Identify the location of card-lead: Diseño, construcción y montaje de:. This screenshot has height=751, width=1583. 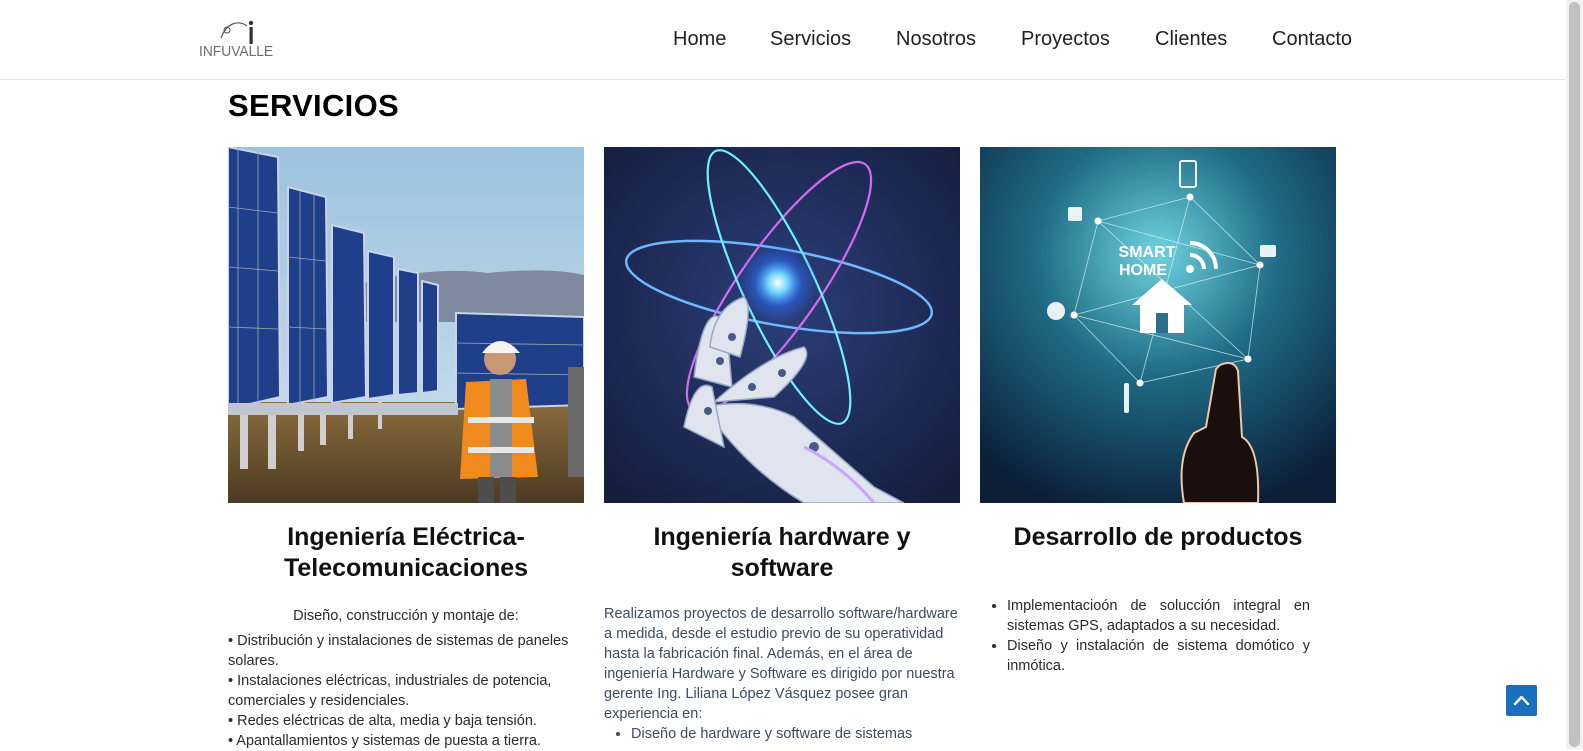
(406, 616).